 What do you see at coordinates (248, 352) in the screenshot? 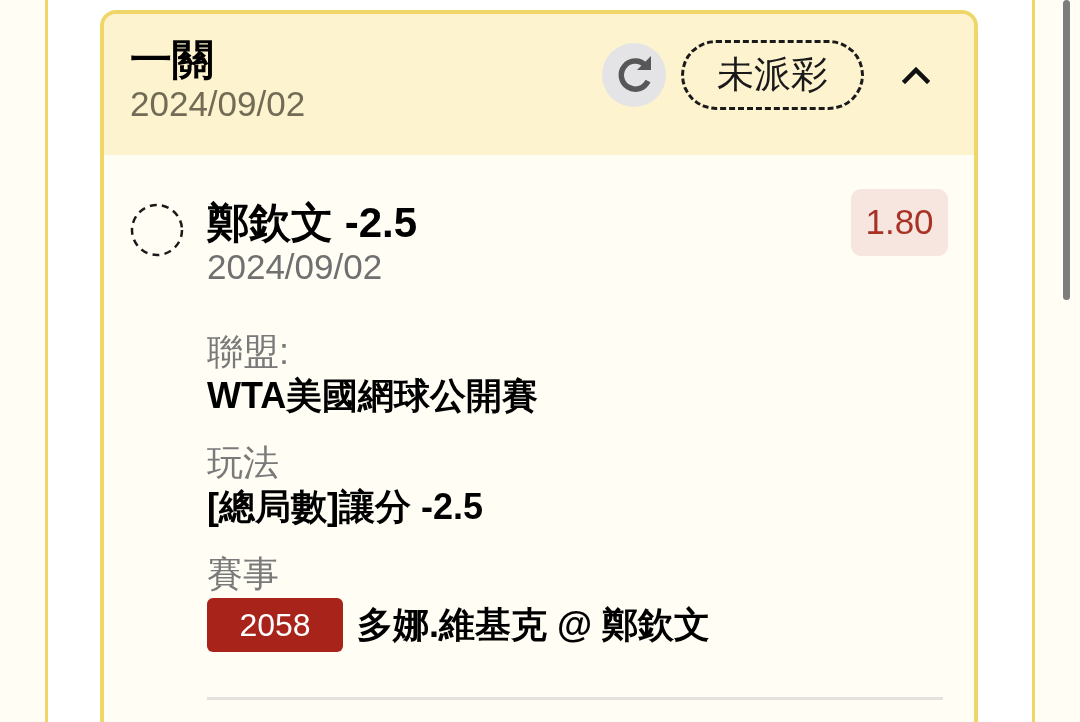
I see `field-label: 聯盟:` at bounding box center [248, 352].